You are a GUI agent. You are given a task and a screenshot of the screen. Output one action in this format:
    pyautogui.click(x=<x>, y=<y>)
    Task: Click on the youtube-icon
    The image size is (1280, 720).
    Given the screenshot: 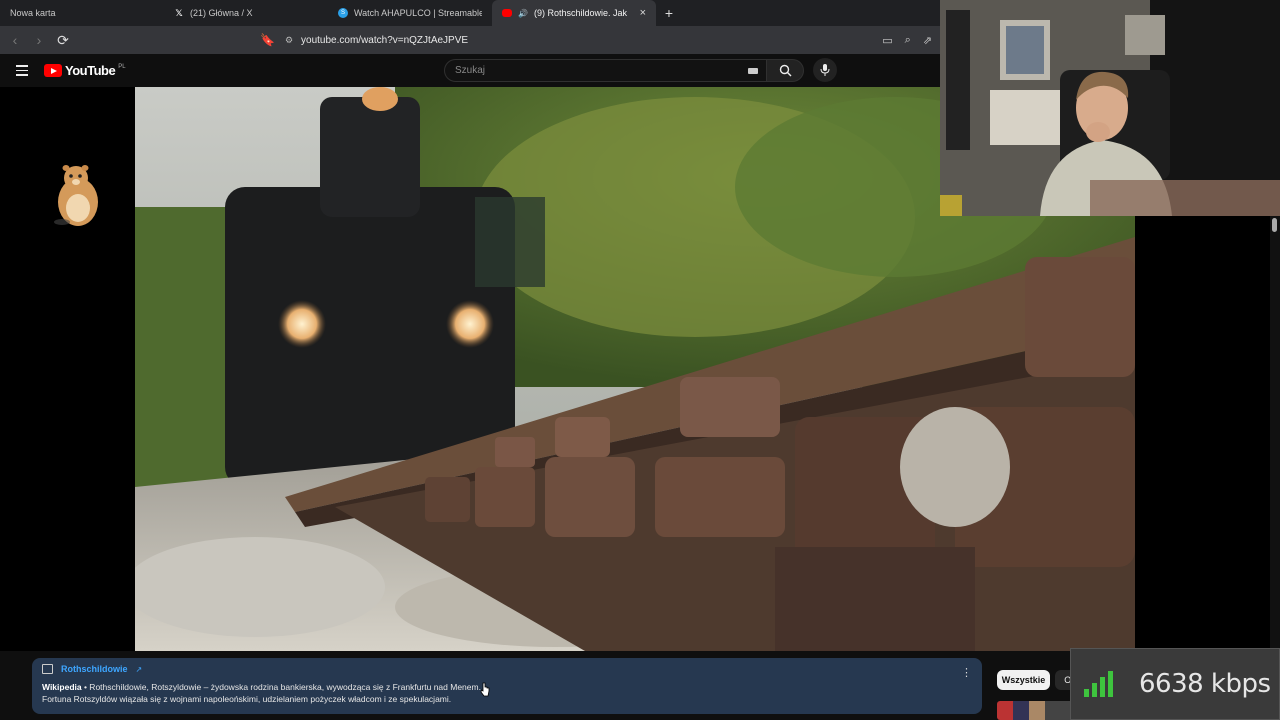 What is the action you would take?
    pyautogui.click(x=507, y=13)
    